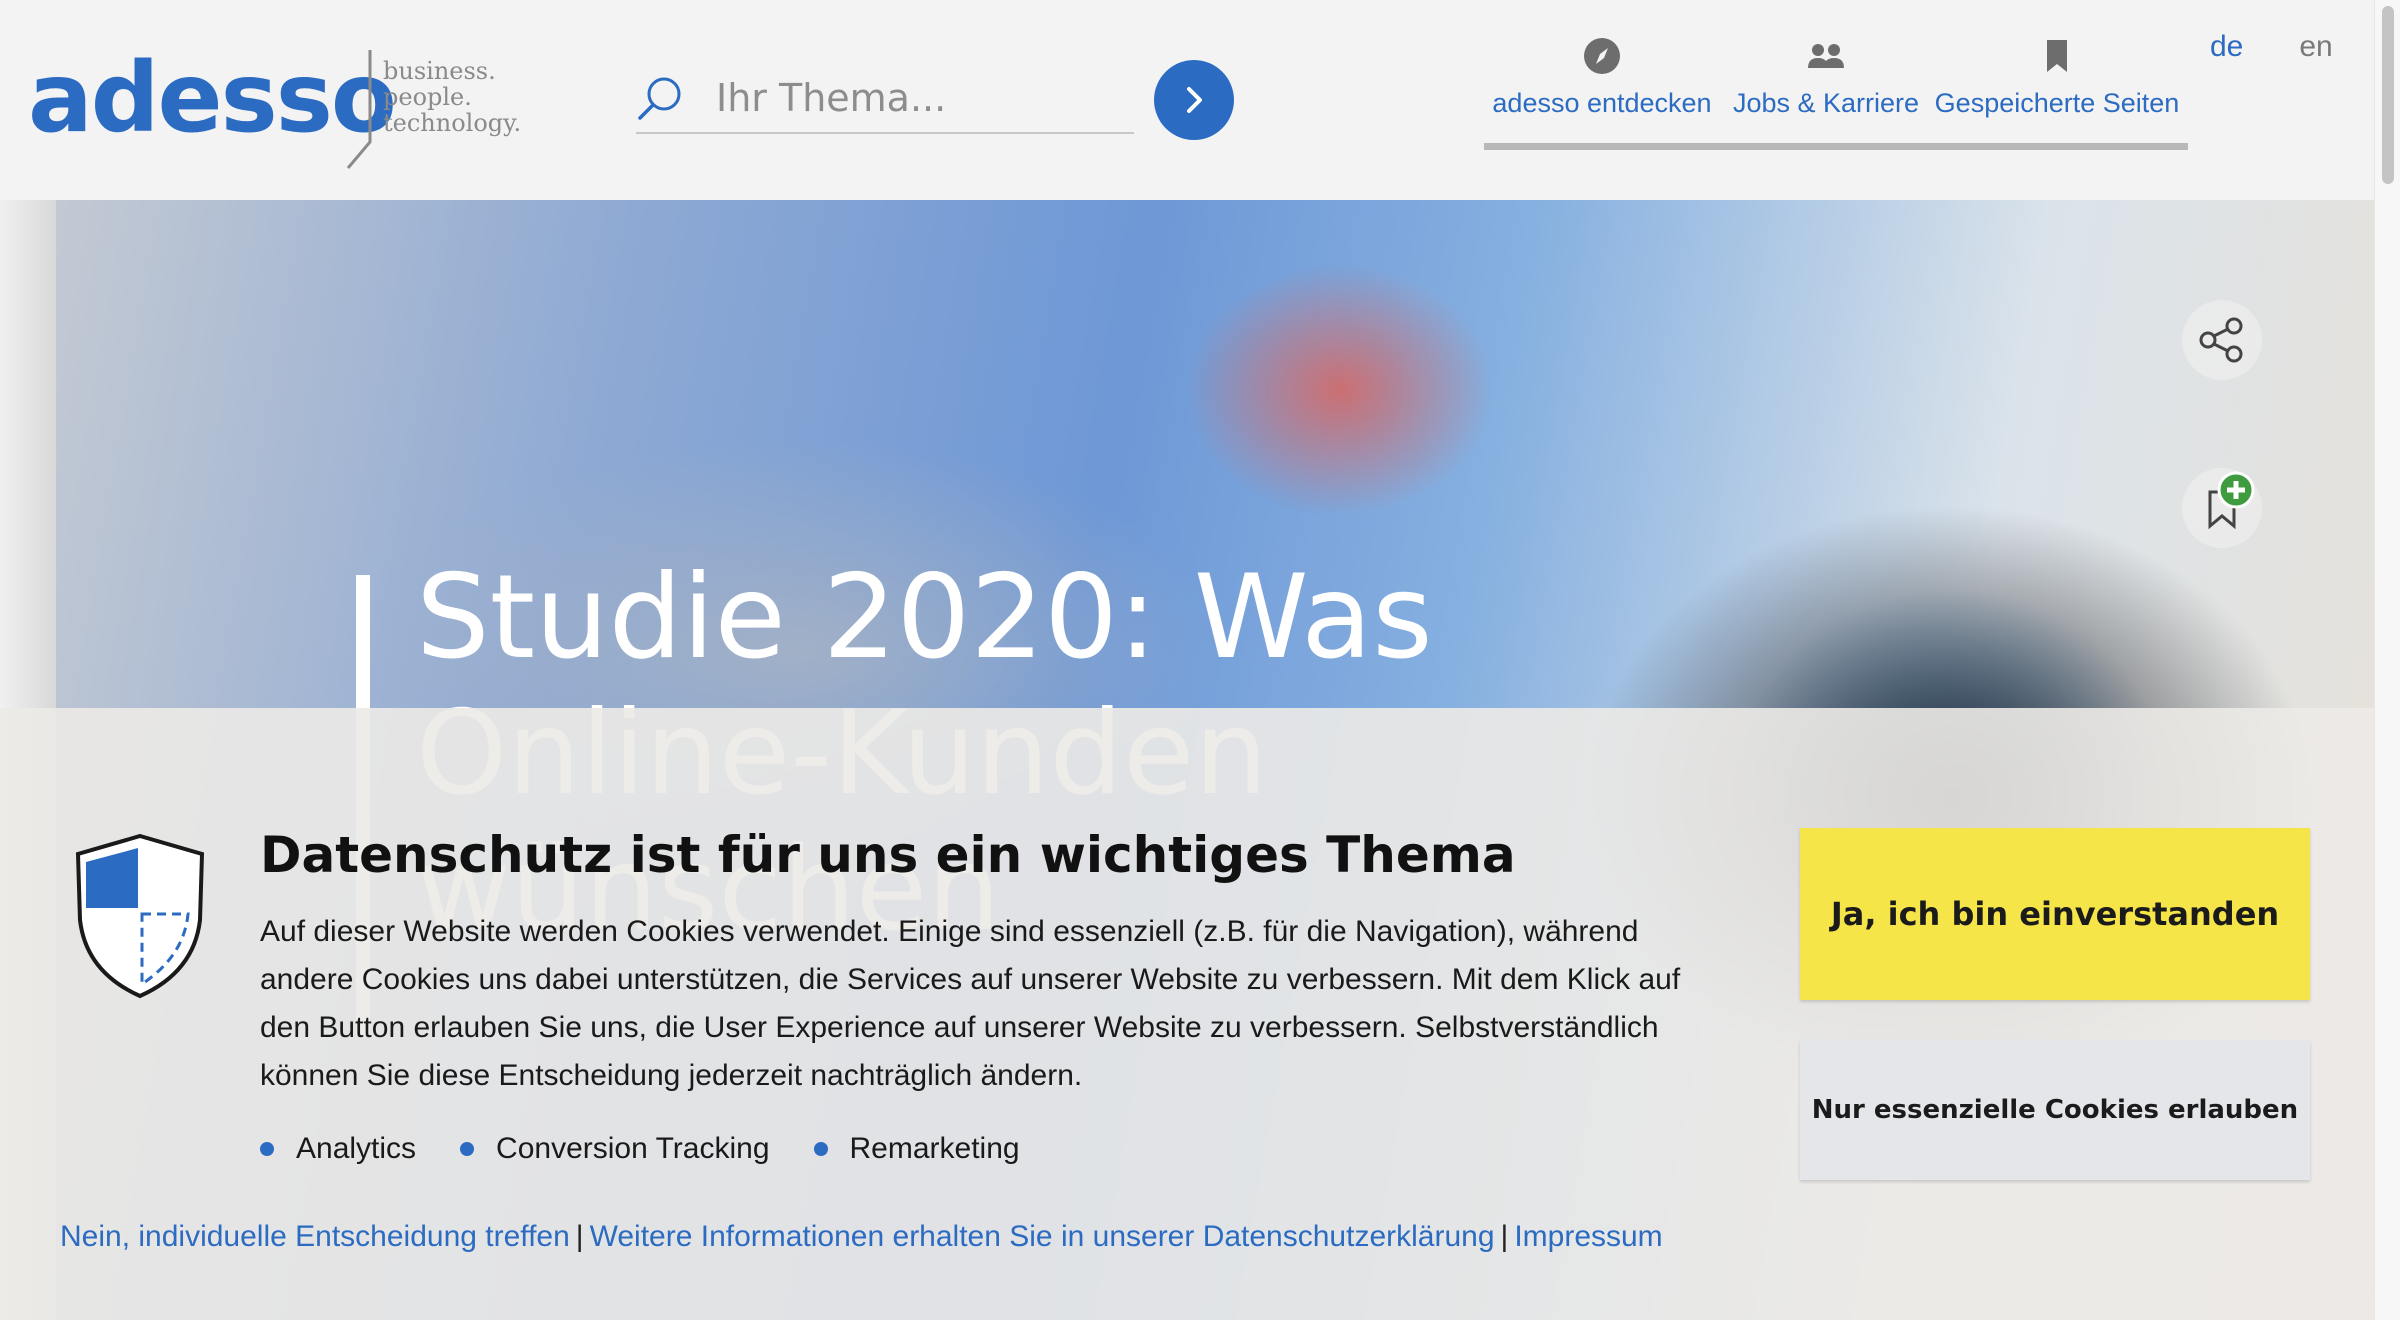 The height and width of the screenshot is (1320, 2400). What do you see at coordinates (1826, 103) in the screenshot?
I see `nav-label: Jobs & Karriere` at bounding box center [1826, 103].